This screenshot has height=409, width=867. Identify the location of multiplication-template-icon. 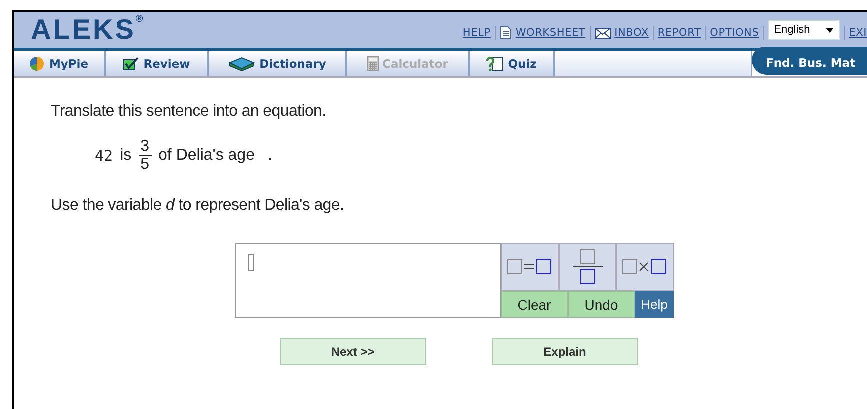
(645, 267).